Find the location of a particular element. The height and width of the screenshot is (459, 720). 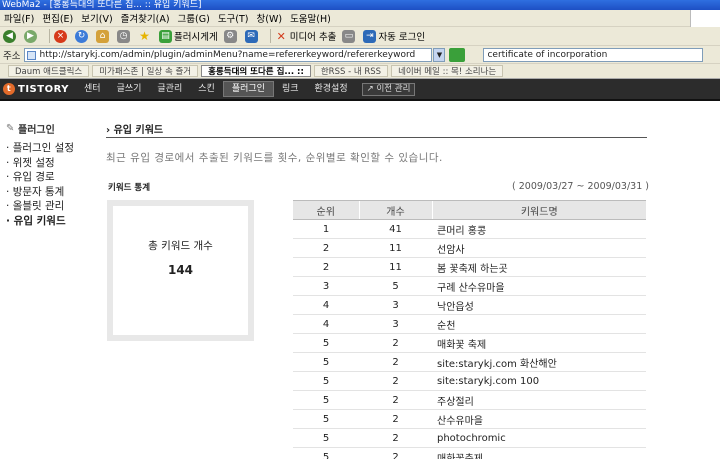

history-icon: ◷ is located at coordinates (123, 36).